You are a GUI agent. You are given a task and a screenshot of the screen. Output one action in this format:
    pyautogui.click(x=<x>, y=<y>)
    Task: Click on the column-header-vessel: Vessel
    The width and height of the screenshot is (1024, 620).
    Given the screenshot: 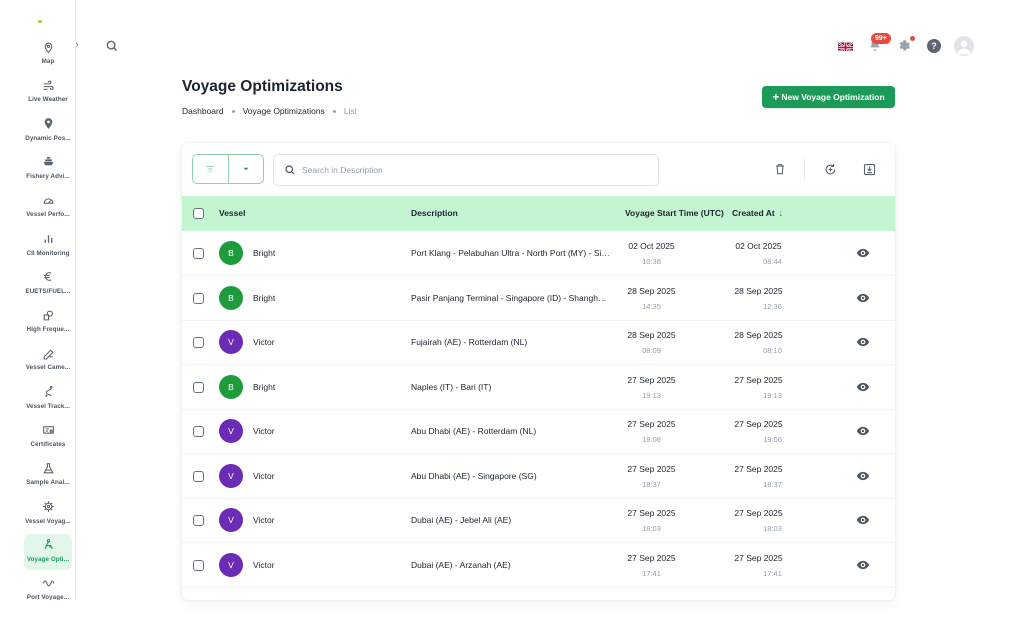 What is the action you would take?
    pyautogui.click(x=232, y=213)
    